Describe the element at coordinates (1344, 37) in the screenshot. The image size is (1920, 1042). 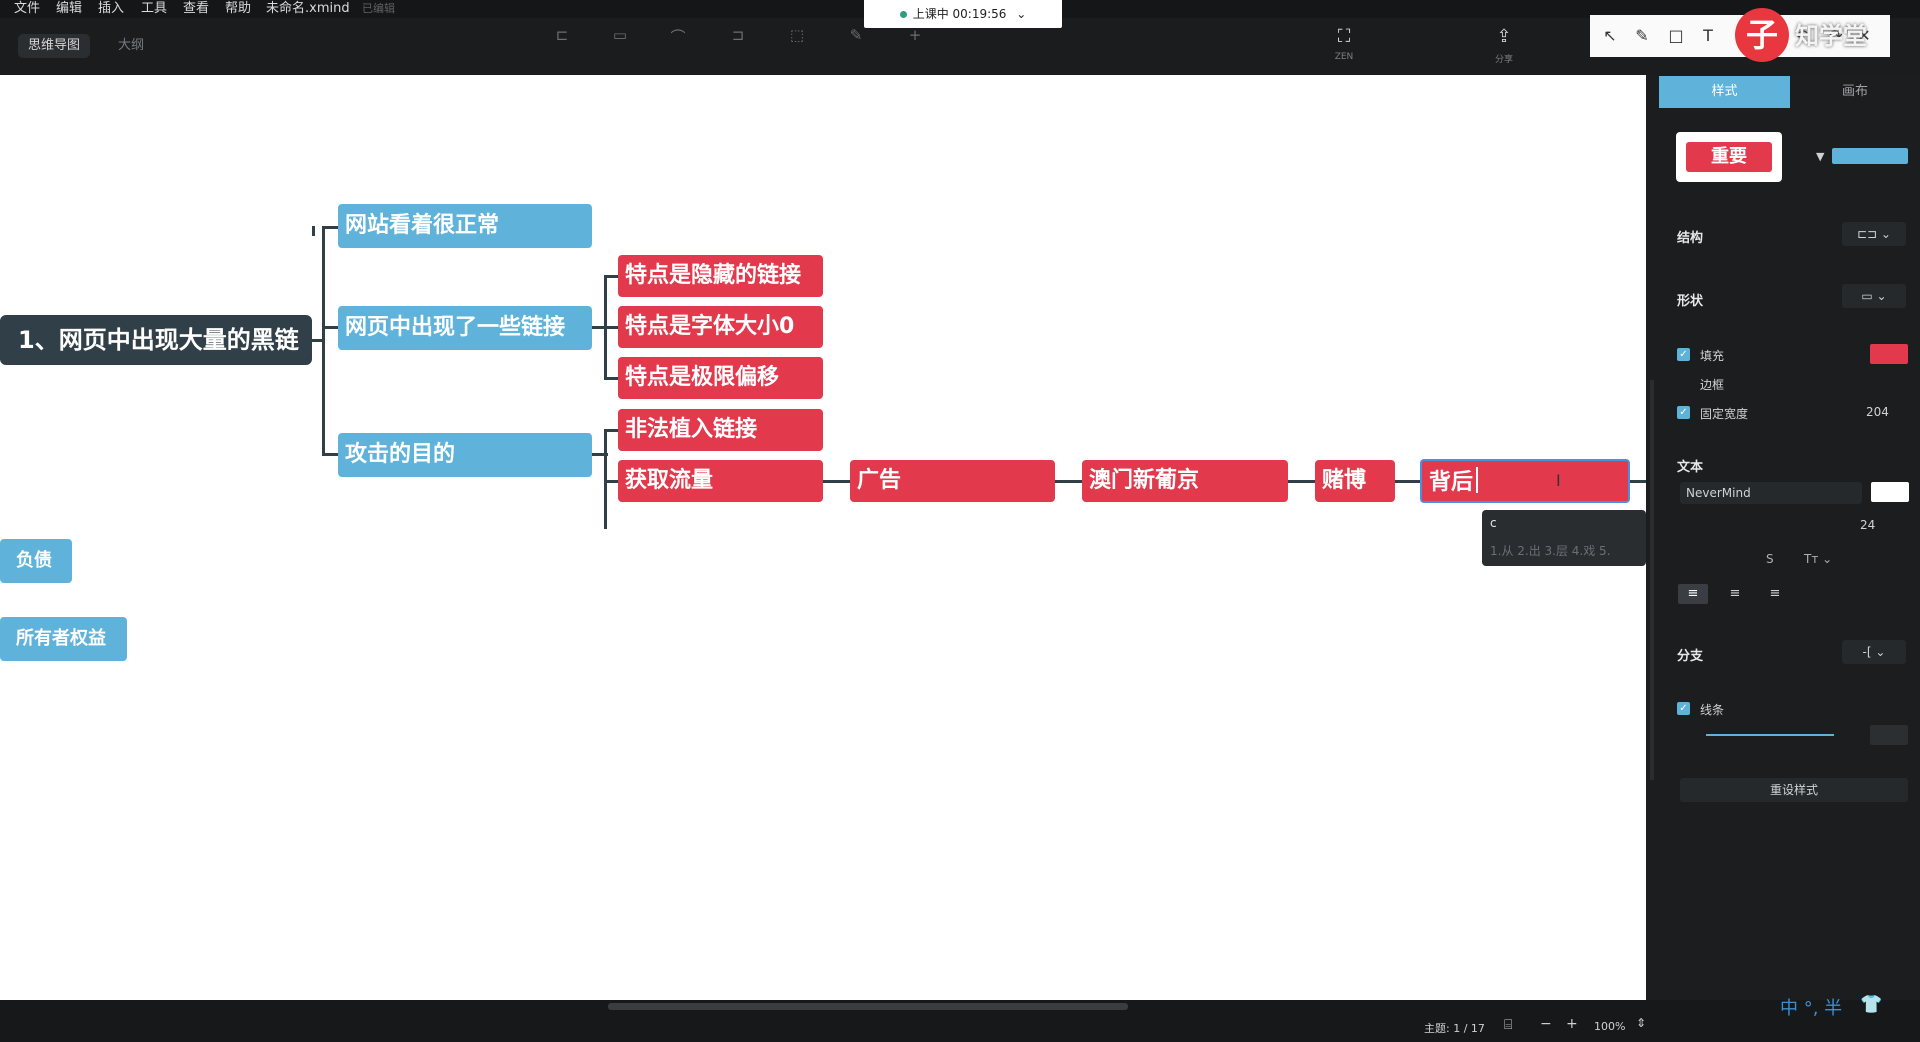
I see `zen-icon: ⛶` at that location.